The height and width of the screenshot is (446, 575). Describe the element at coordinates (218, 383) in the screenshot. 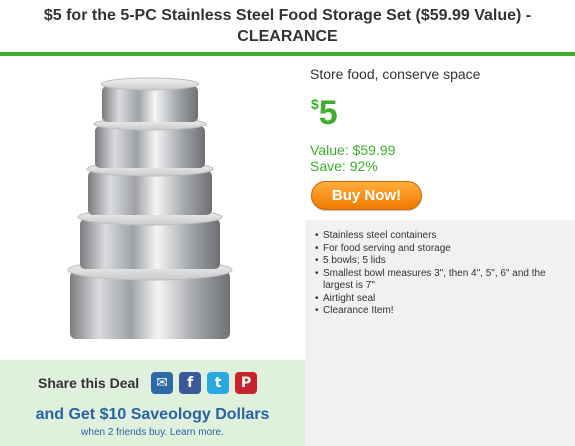

I see `twitter-icon: t` at that location.